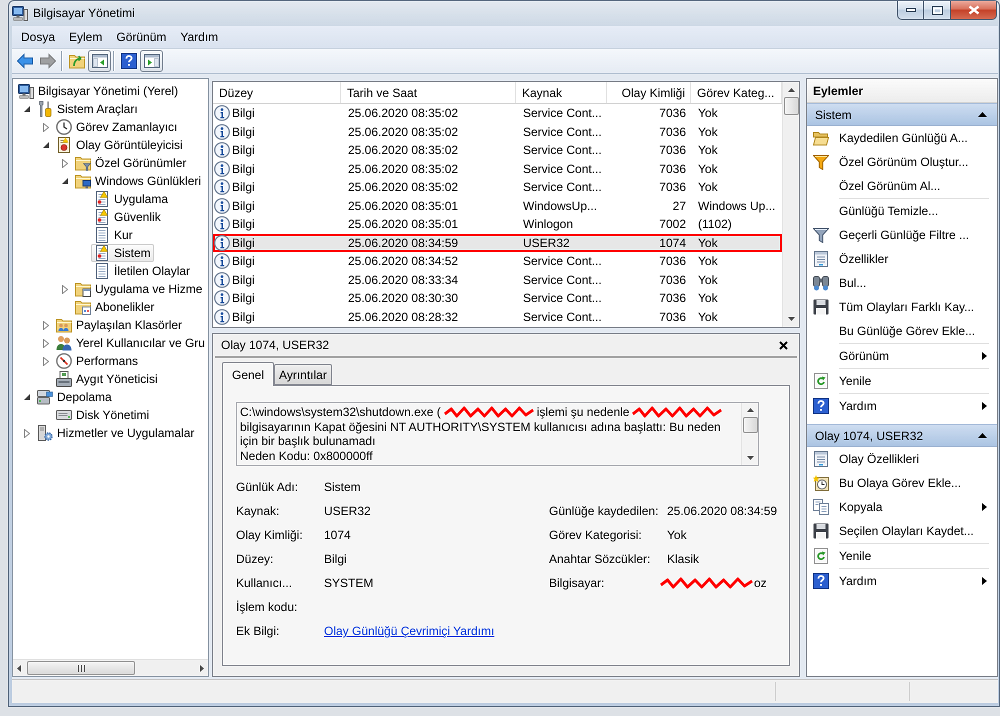 This screenshot has height=716, width=1000. I want to click on tree-item: Depolama, so click(74, 397).